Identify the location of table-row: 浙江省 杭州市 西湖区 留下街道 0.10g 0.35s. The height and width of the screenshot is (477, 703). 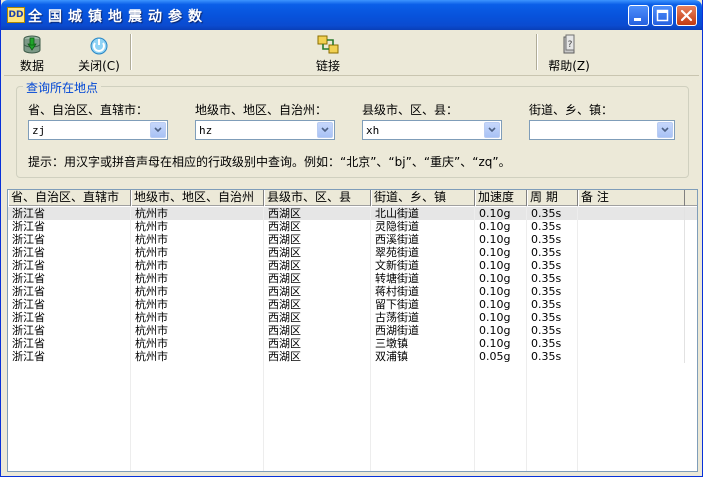
(352, 304).